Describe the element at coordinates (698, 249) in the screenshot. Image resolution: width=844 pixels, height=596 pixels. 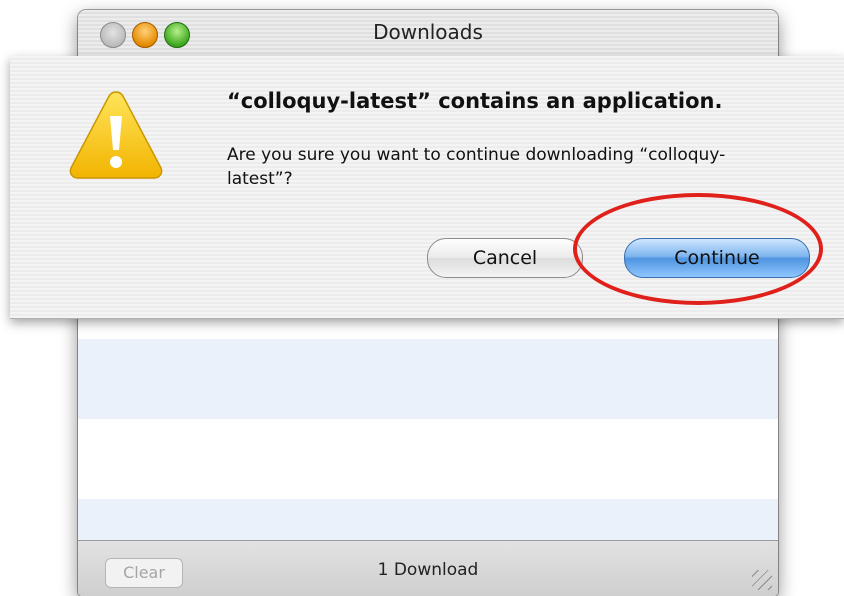
I see `highlight-annotation` at that location.